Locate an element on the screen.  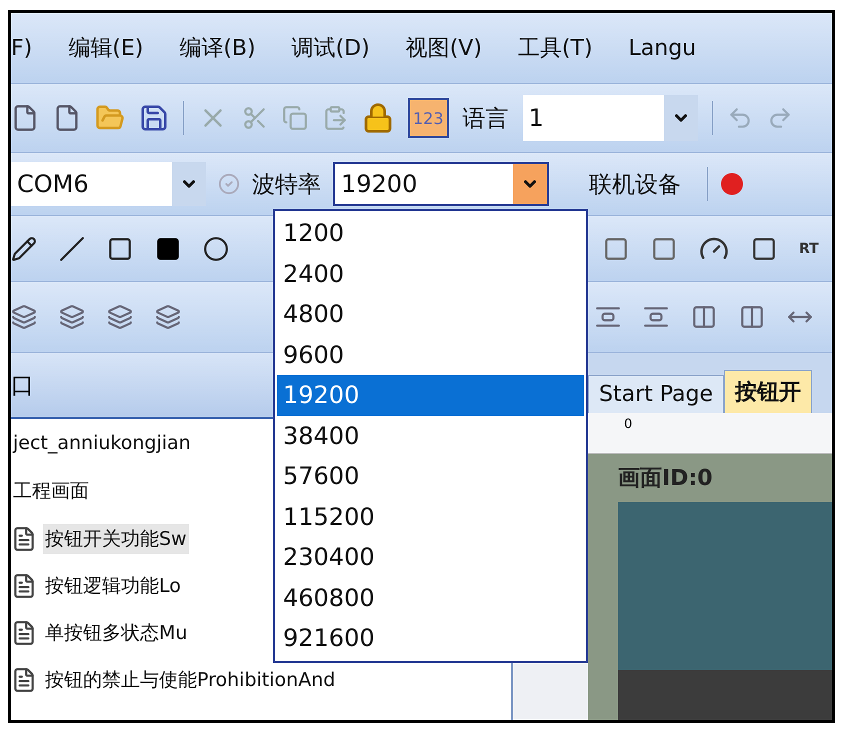
baud-rate-option: 19200 is located at coordinates (430, 395).